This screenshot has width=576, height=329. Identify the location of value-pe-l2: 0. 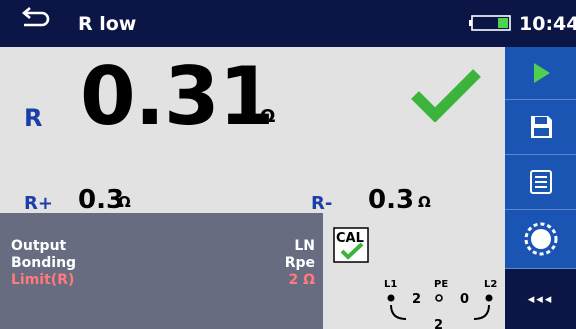
(464, 299).